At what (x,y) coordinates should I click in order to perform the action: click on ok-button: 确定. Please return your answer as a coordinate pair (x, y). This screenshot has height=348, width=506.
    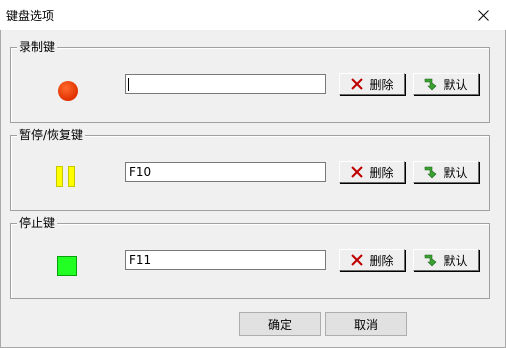
    Looking at the image, I should click on (280, 324).